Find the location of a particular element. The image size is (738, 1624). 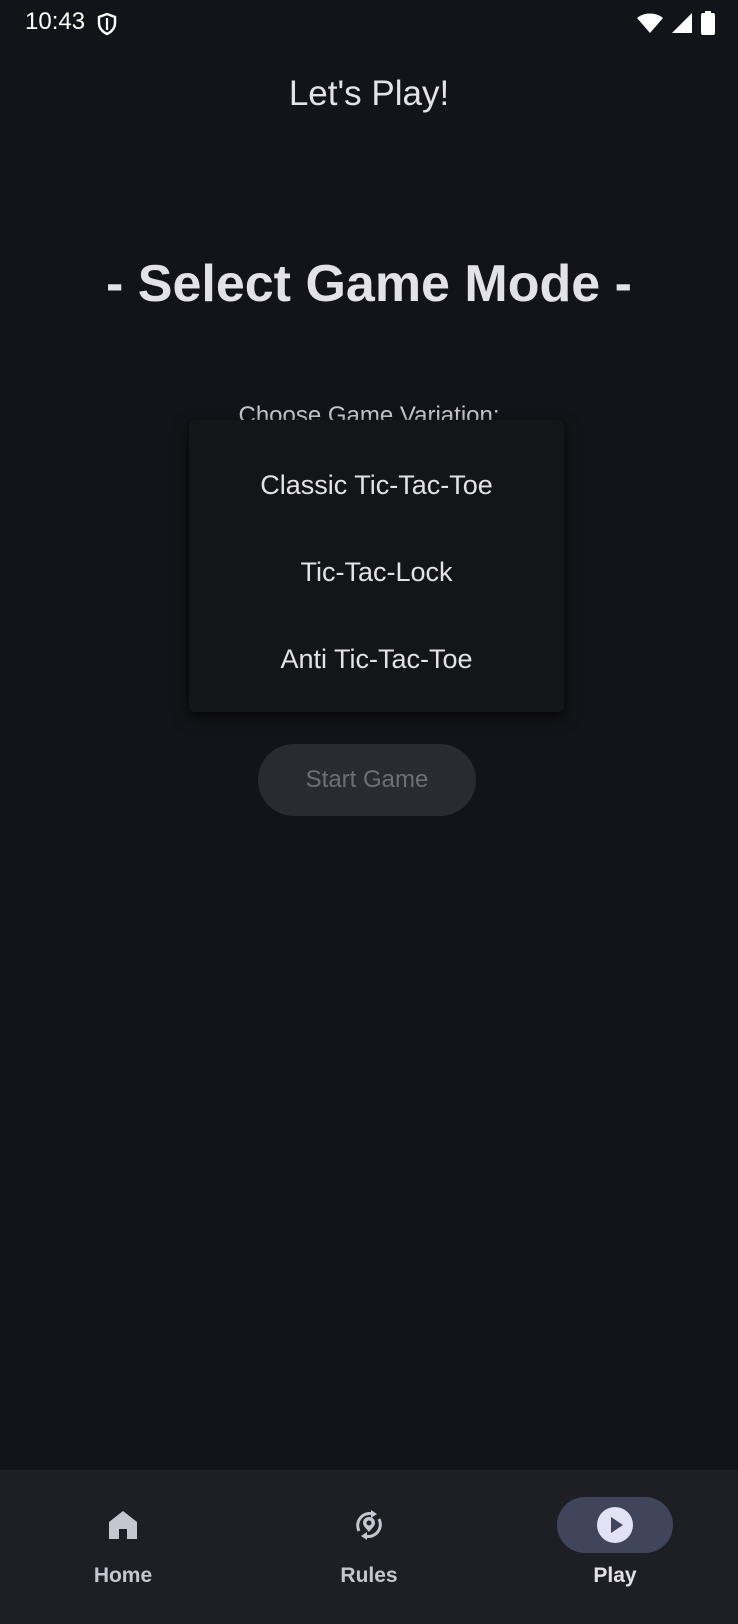

menu-item-anti: Anti Tic-Tac-Toe is located at coordinates (376, 659).